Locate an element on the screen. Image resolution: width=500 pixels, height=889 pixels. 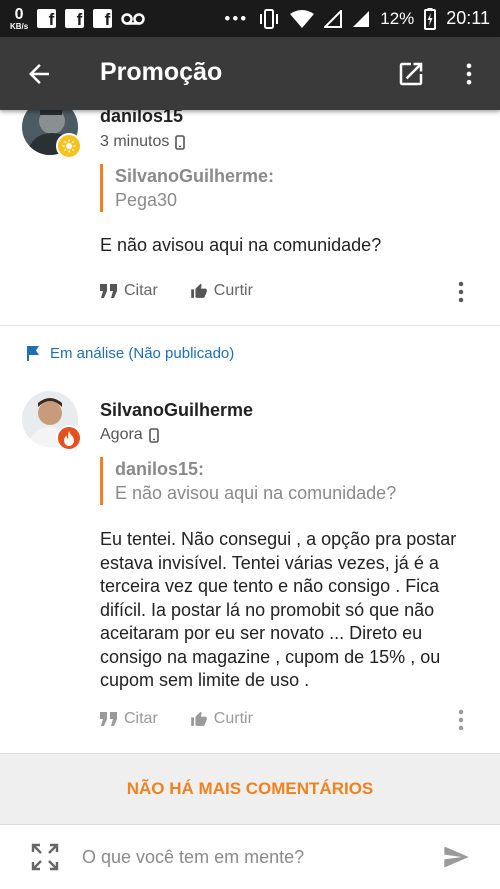
no-more-comments: NÃO HÁ MAIS COMENTÁRIOS is located at coordinates (250, 789).